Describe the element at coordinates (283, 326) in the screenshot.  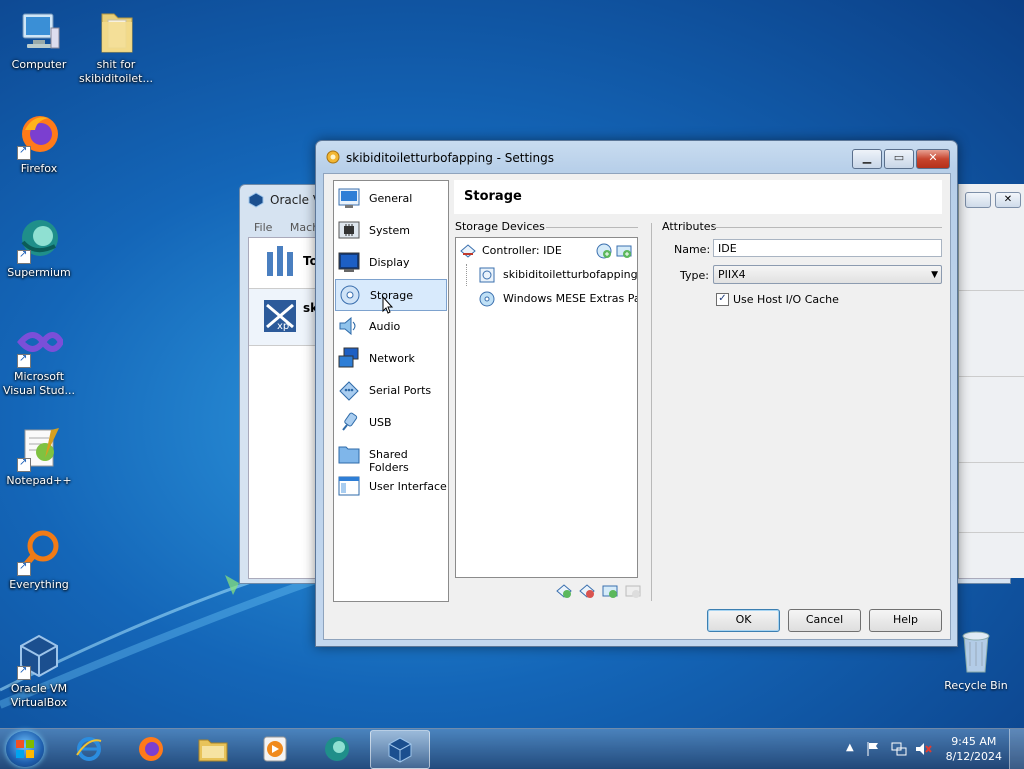
I see `svg-text: xp` at that location.